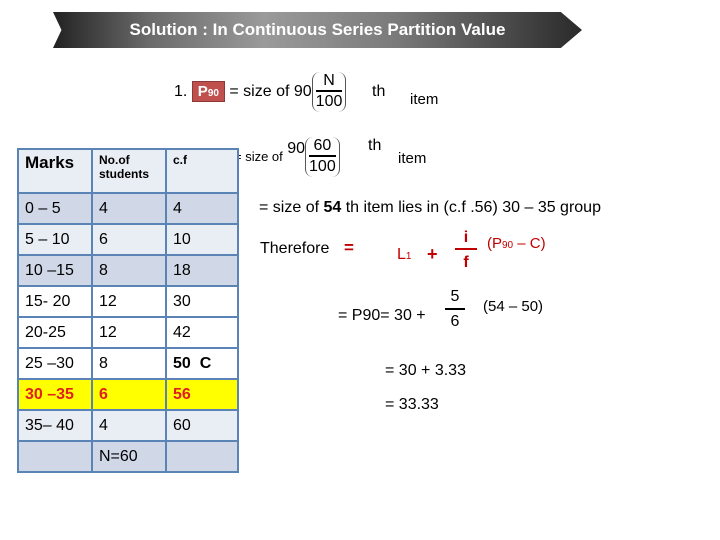  I want to click on table-cell: 50 C, so click(202, 363).